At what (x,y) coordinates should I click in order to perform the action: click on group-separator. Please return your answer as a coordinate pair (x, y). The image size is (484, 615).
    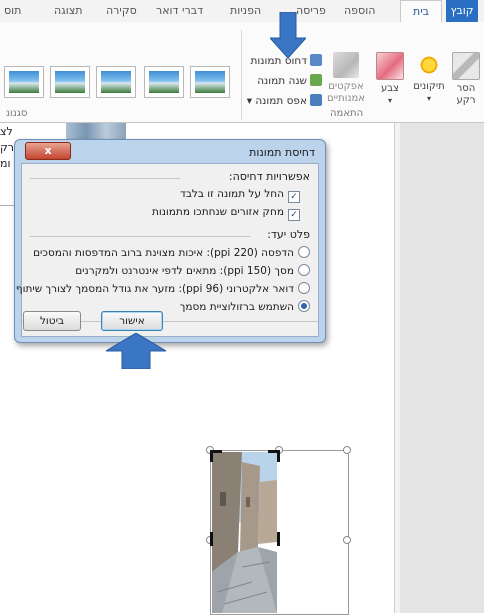
    Looking at the image, I should click on (241, 75).